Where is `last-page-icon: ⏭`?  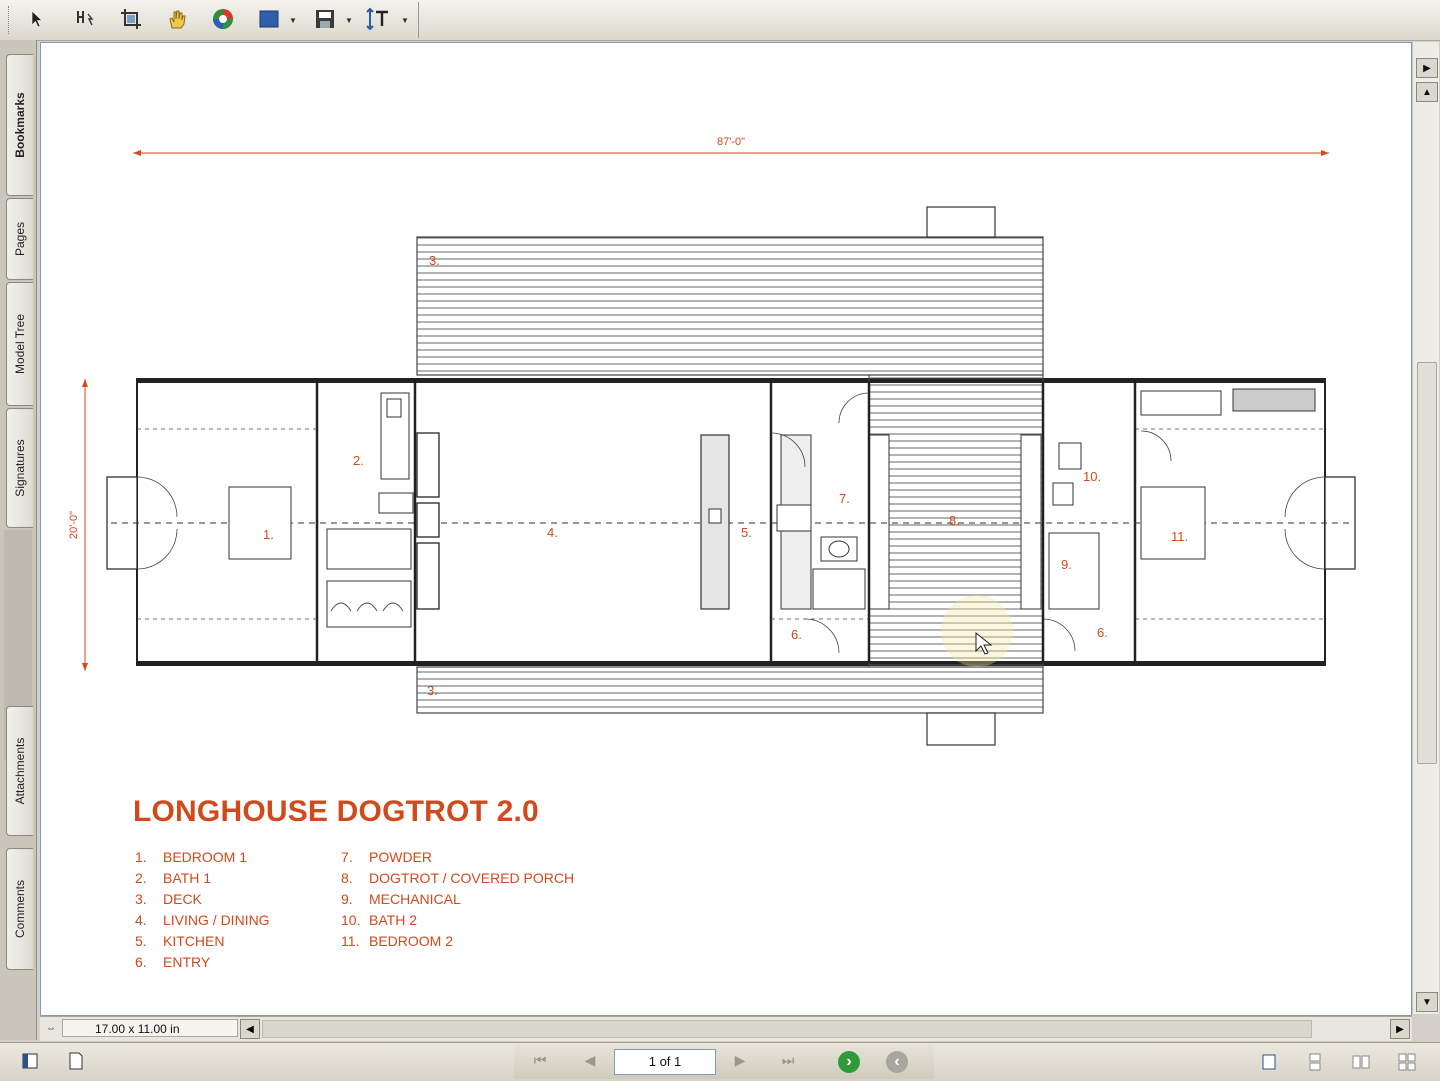
last-page-icon: ⏭ is located at coordinates (788, 1060).